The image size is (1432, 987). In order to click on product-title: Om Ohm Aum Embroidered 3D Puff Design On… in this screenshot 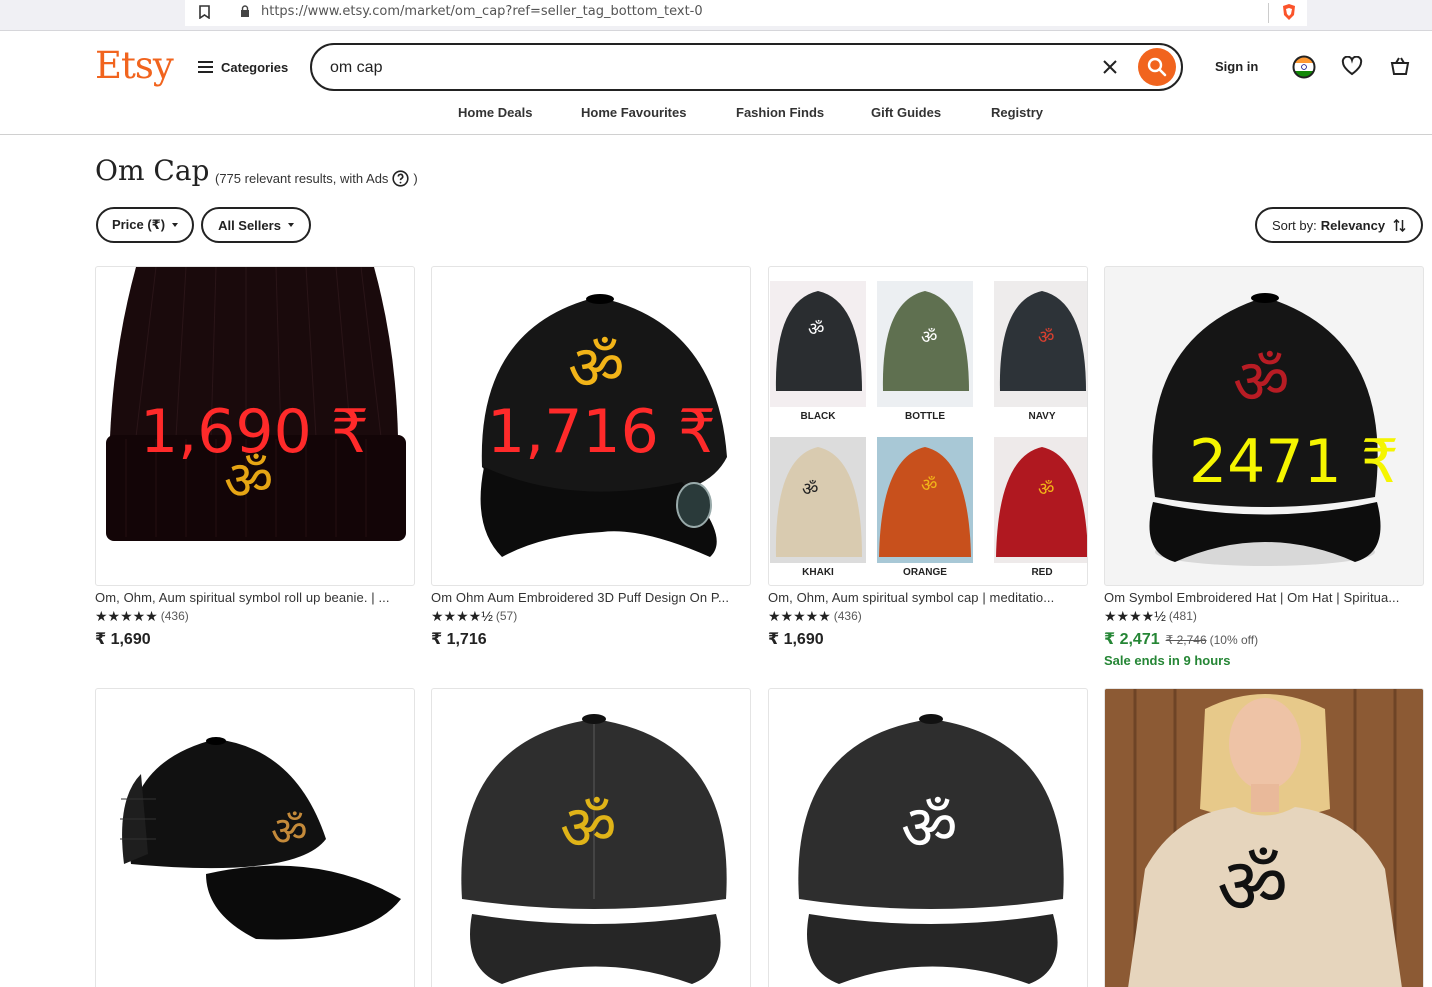, I will do `click(590, 597)`.